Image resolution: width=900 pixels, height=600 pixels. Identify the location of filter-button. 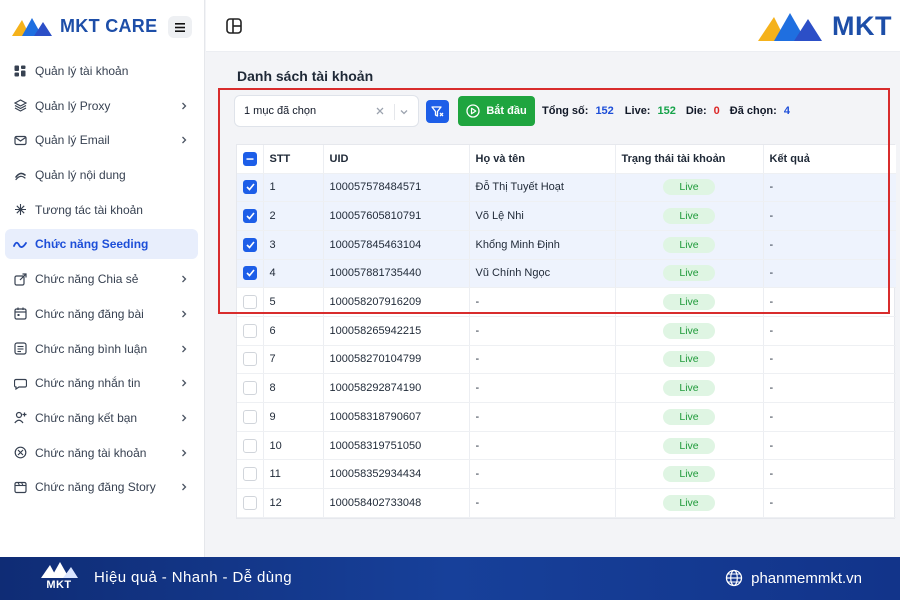
(437, 111).